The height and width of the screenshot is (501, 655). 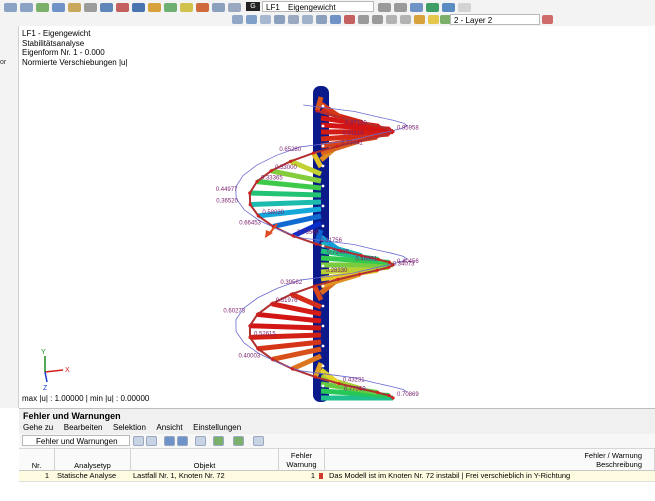 I want to click on graph-icon, so click(x=202, y=7).